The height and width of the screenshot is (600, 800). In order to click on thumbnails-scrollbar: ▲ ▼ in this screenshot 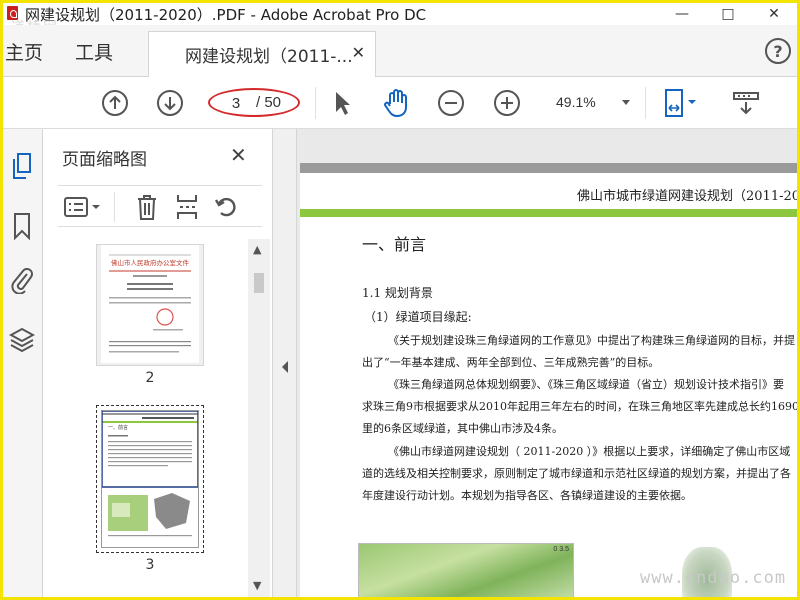, I will do `click(259, 418)`.